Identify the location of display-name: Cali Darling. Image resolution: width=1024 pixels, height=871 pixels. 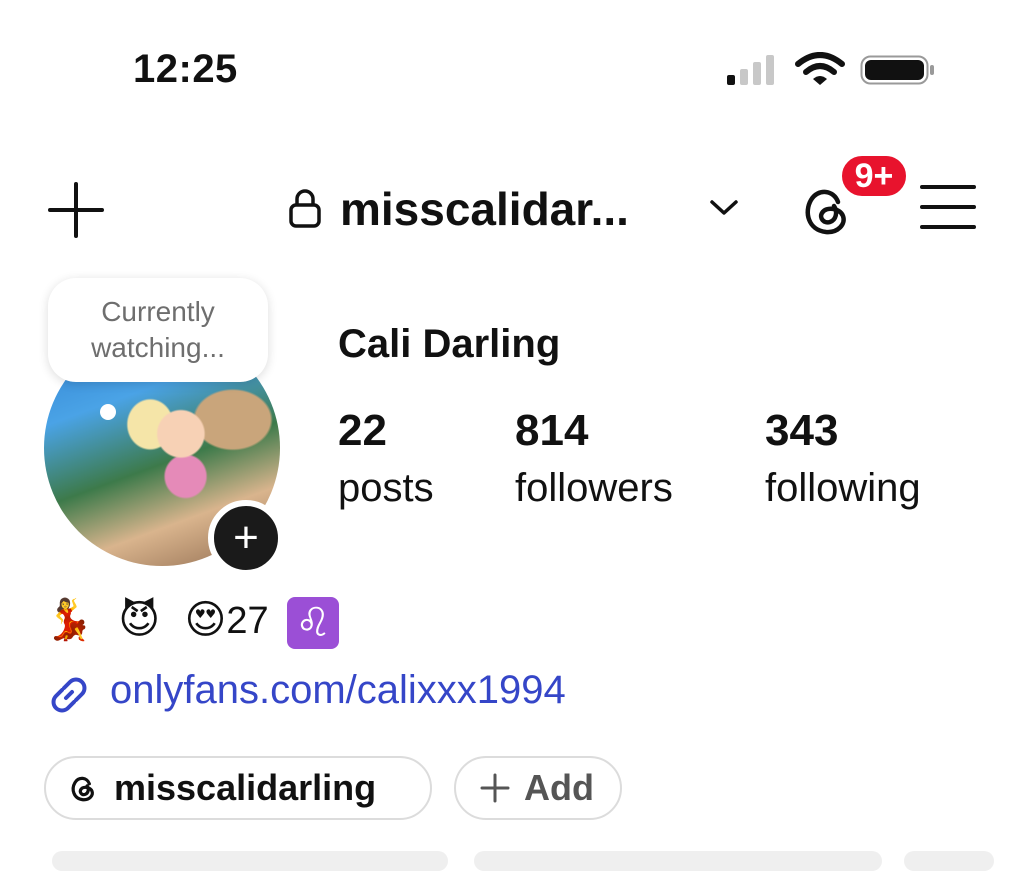
(449, 344).